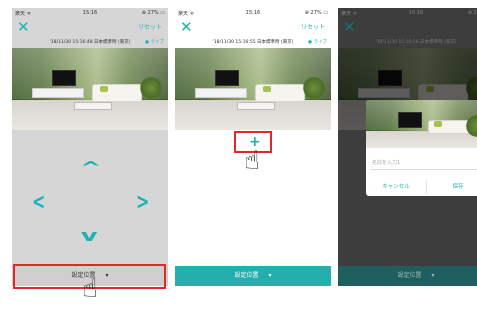 The image size is (477, 310). What do you see at coordinates (421, 124) in the screenshot?
I see `preset-thumbnail` at bounding box center [421, 124].